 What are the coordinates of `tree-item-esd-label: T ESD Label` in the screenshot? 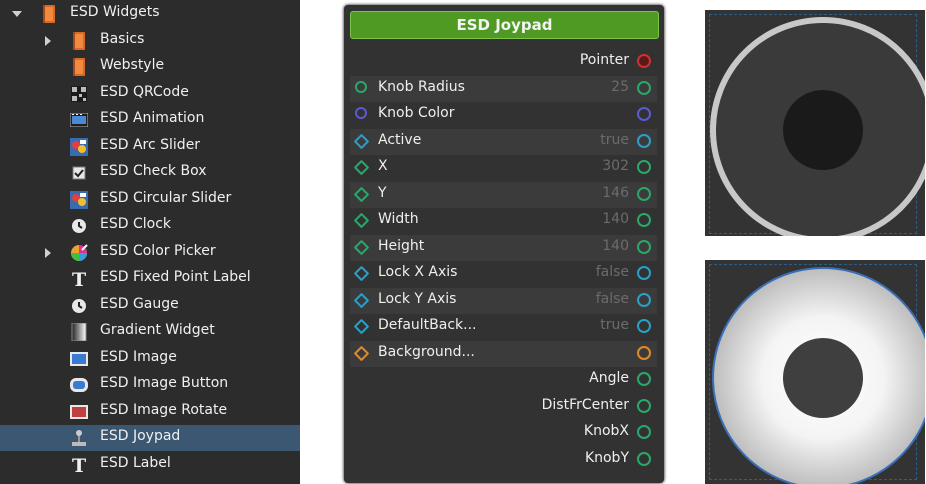 It's located at (150, 465).